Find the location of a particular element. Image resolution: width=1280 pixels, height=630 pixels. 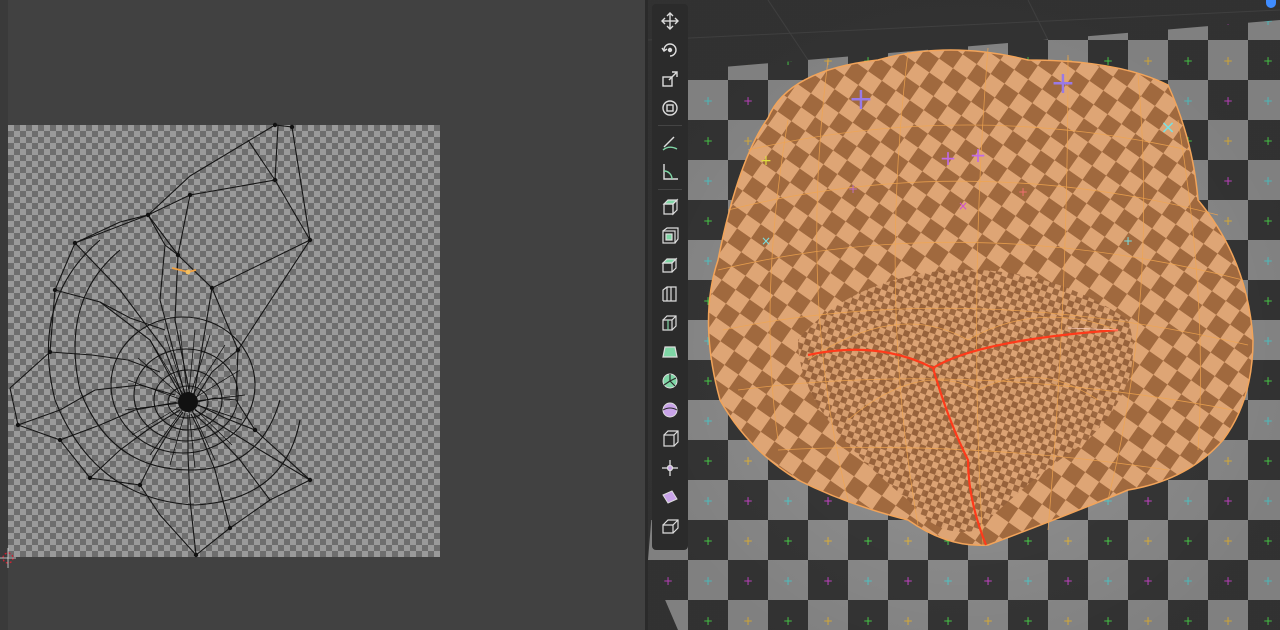

bevel-tool is located at coordinates (670, 294).